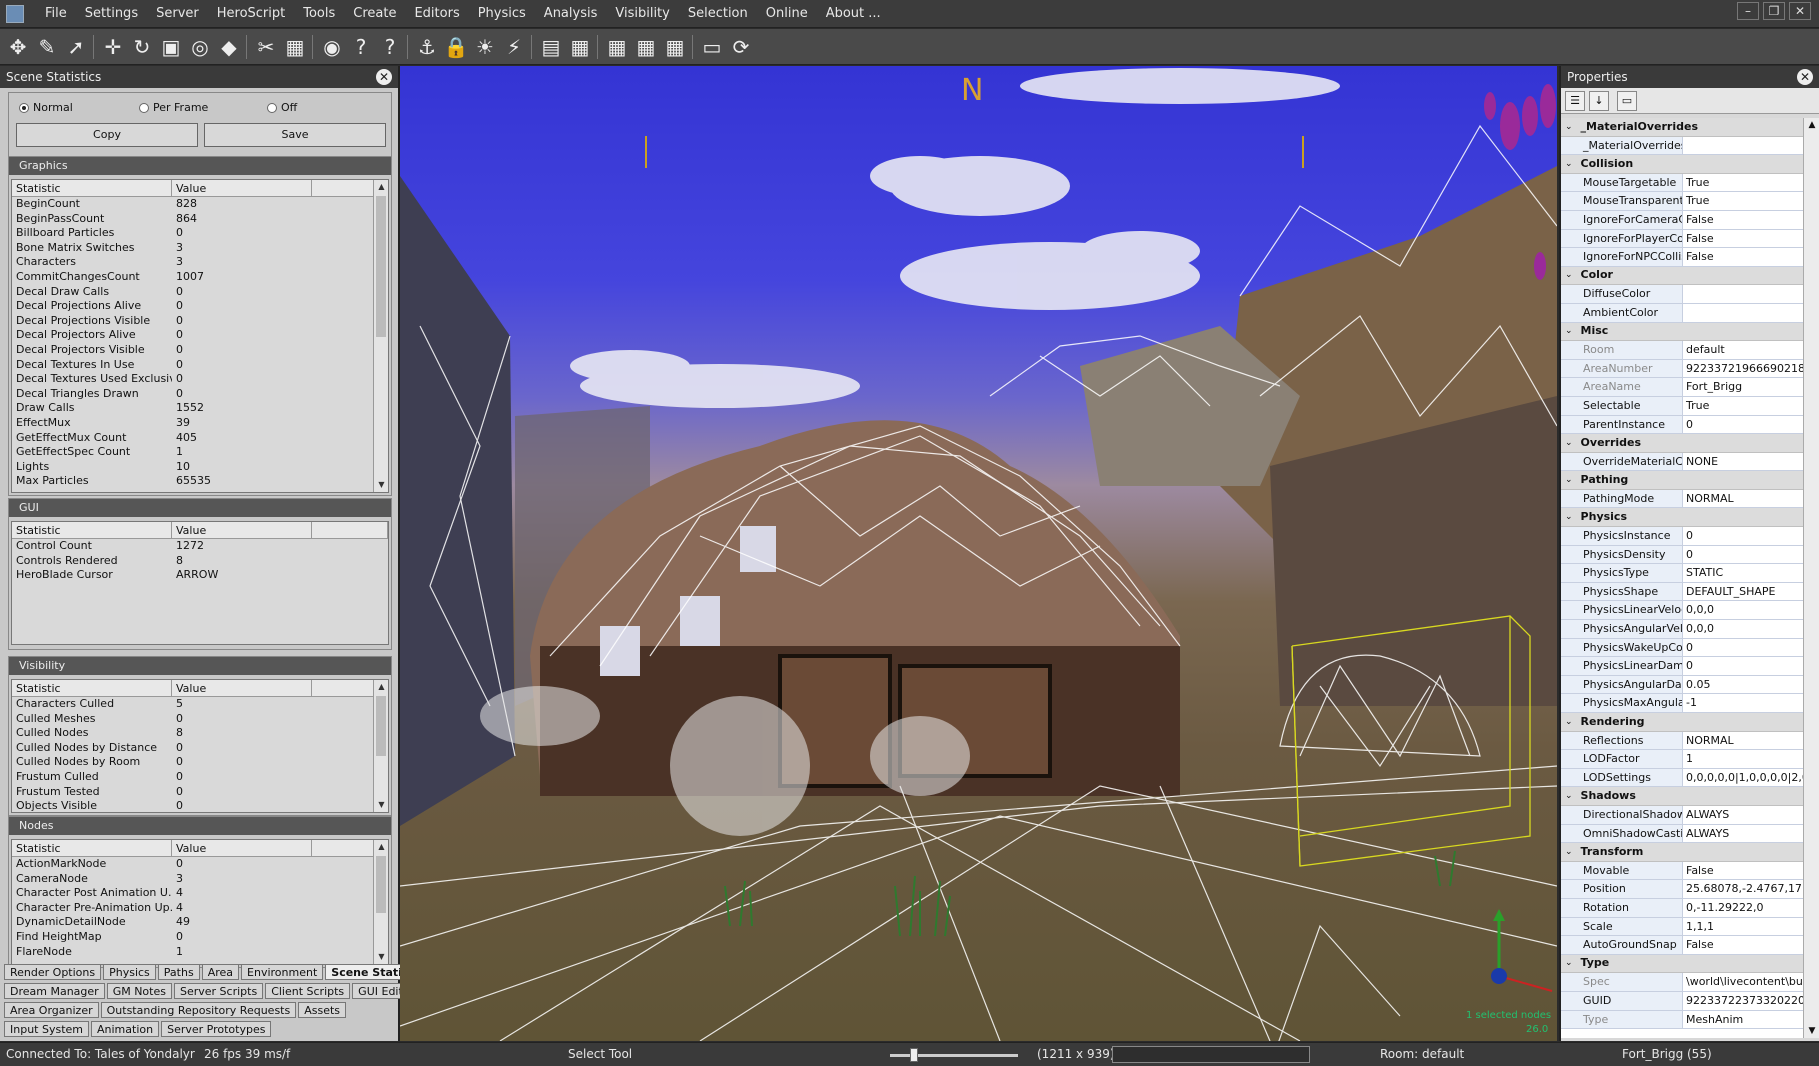 This screenshot has height=1066, width=1819. I want to click on column-header, so click(350, 530).